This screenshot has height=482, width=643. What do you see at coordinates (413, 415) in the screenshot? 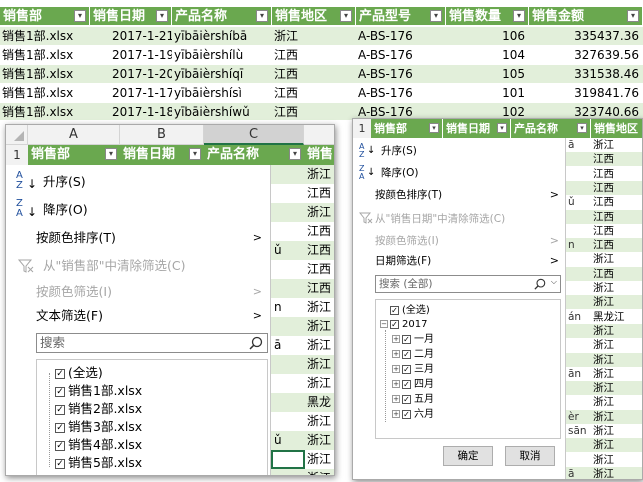
I see `tree-item-month: + ✓ 六月` at bounding box center [413, 415].